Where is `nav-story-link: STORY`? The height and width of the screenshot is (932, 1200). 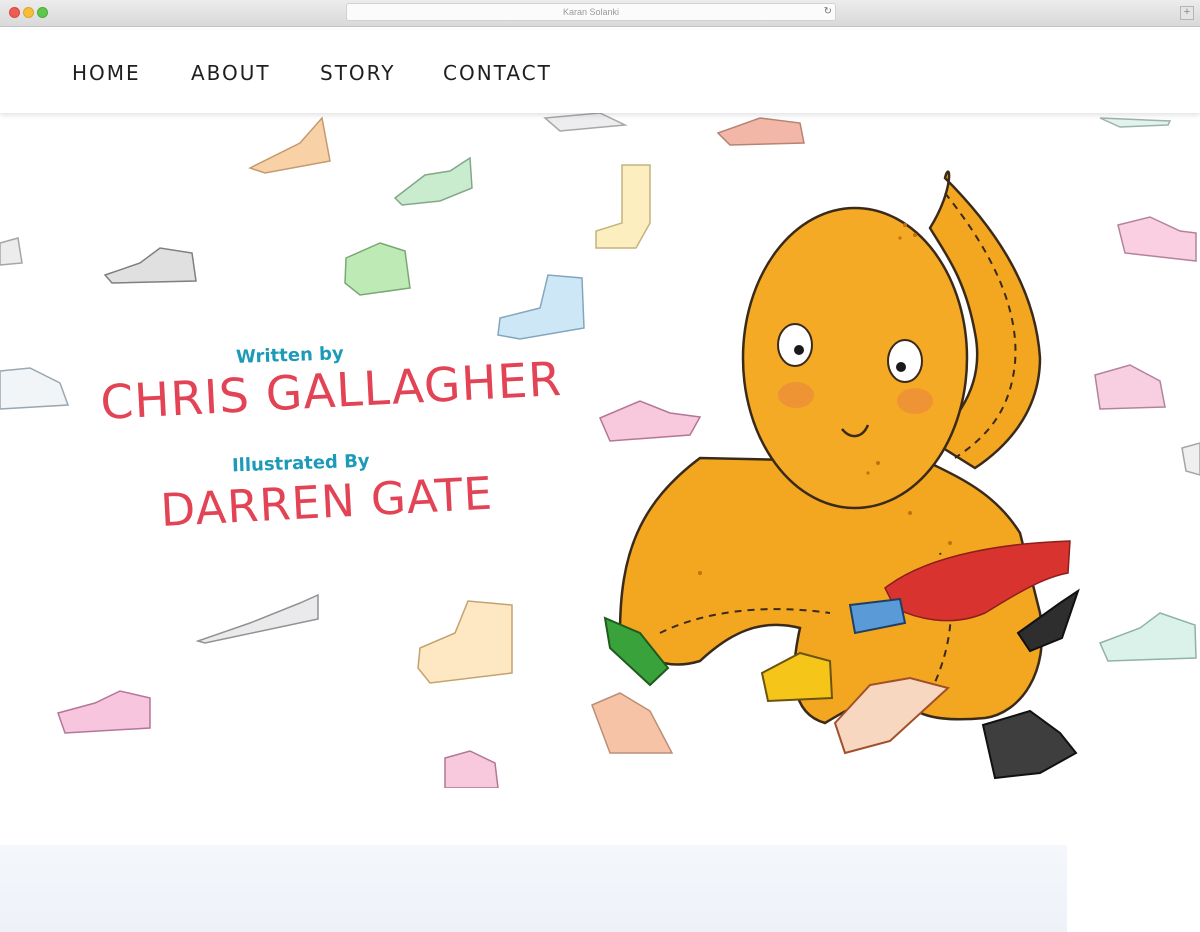
nav-story-link: STORY is located at coordinates (358, 73).